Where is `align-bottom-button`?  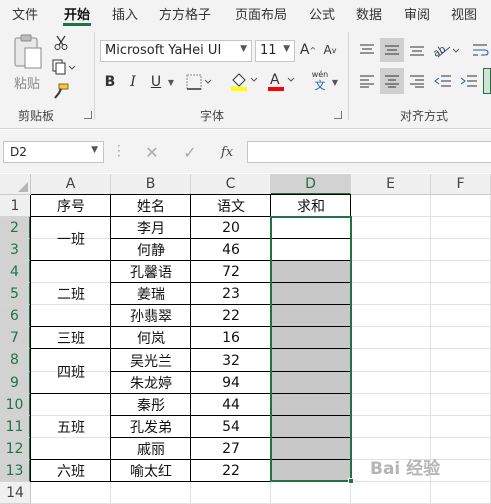 align-bottom-button is located at coordinates (417, 50).